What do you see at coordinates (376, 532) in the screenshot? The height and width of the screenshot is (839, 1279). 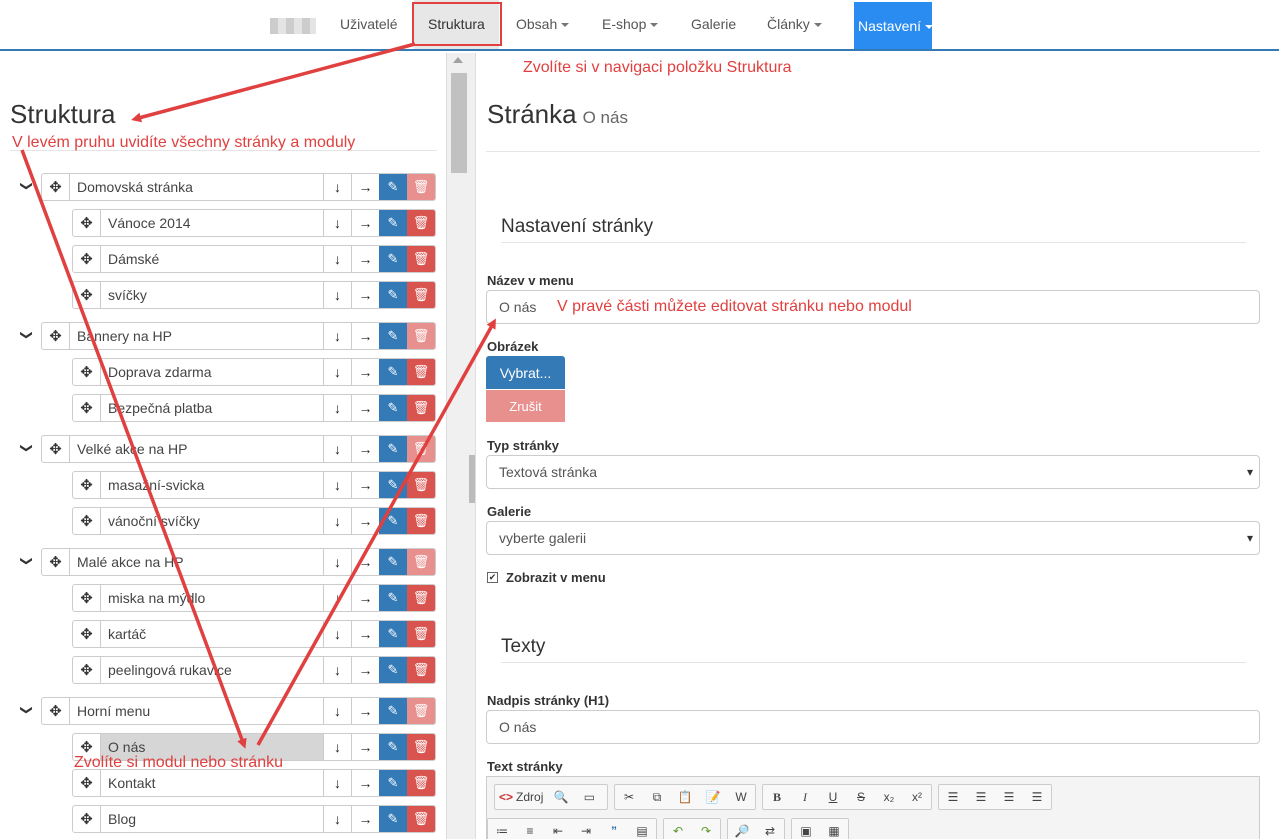 I see `arrow-to-editor` at bounding box center [376, 532].